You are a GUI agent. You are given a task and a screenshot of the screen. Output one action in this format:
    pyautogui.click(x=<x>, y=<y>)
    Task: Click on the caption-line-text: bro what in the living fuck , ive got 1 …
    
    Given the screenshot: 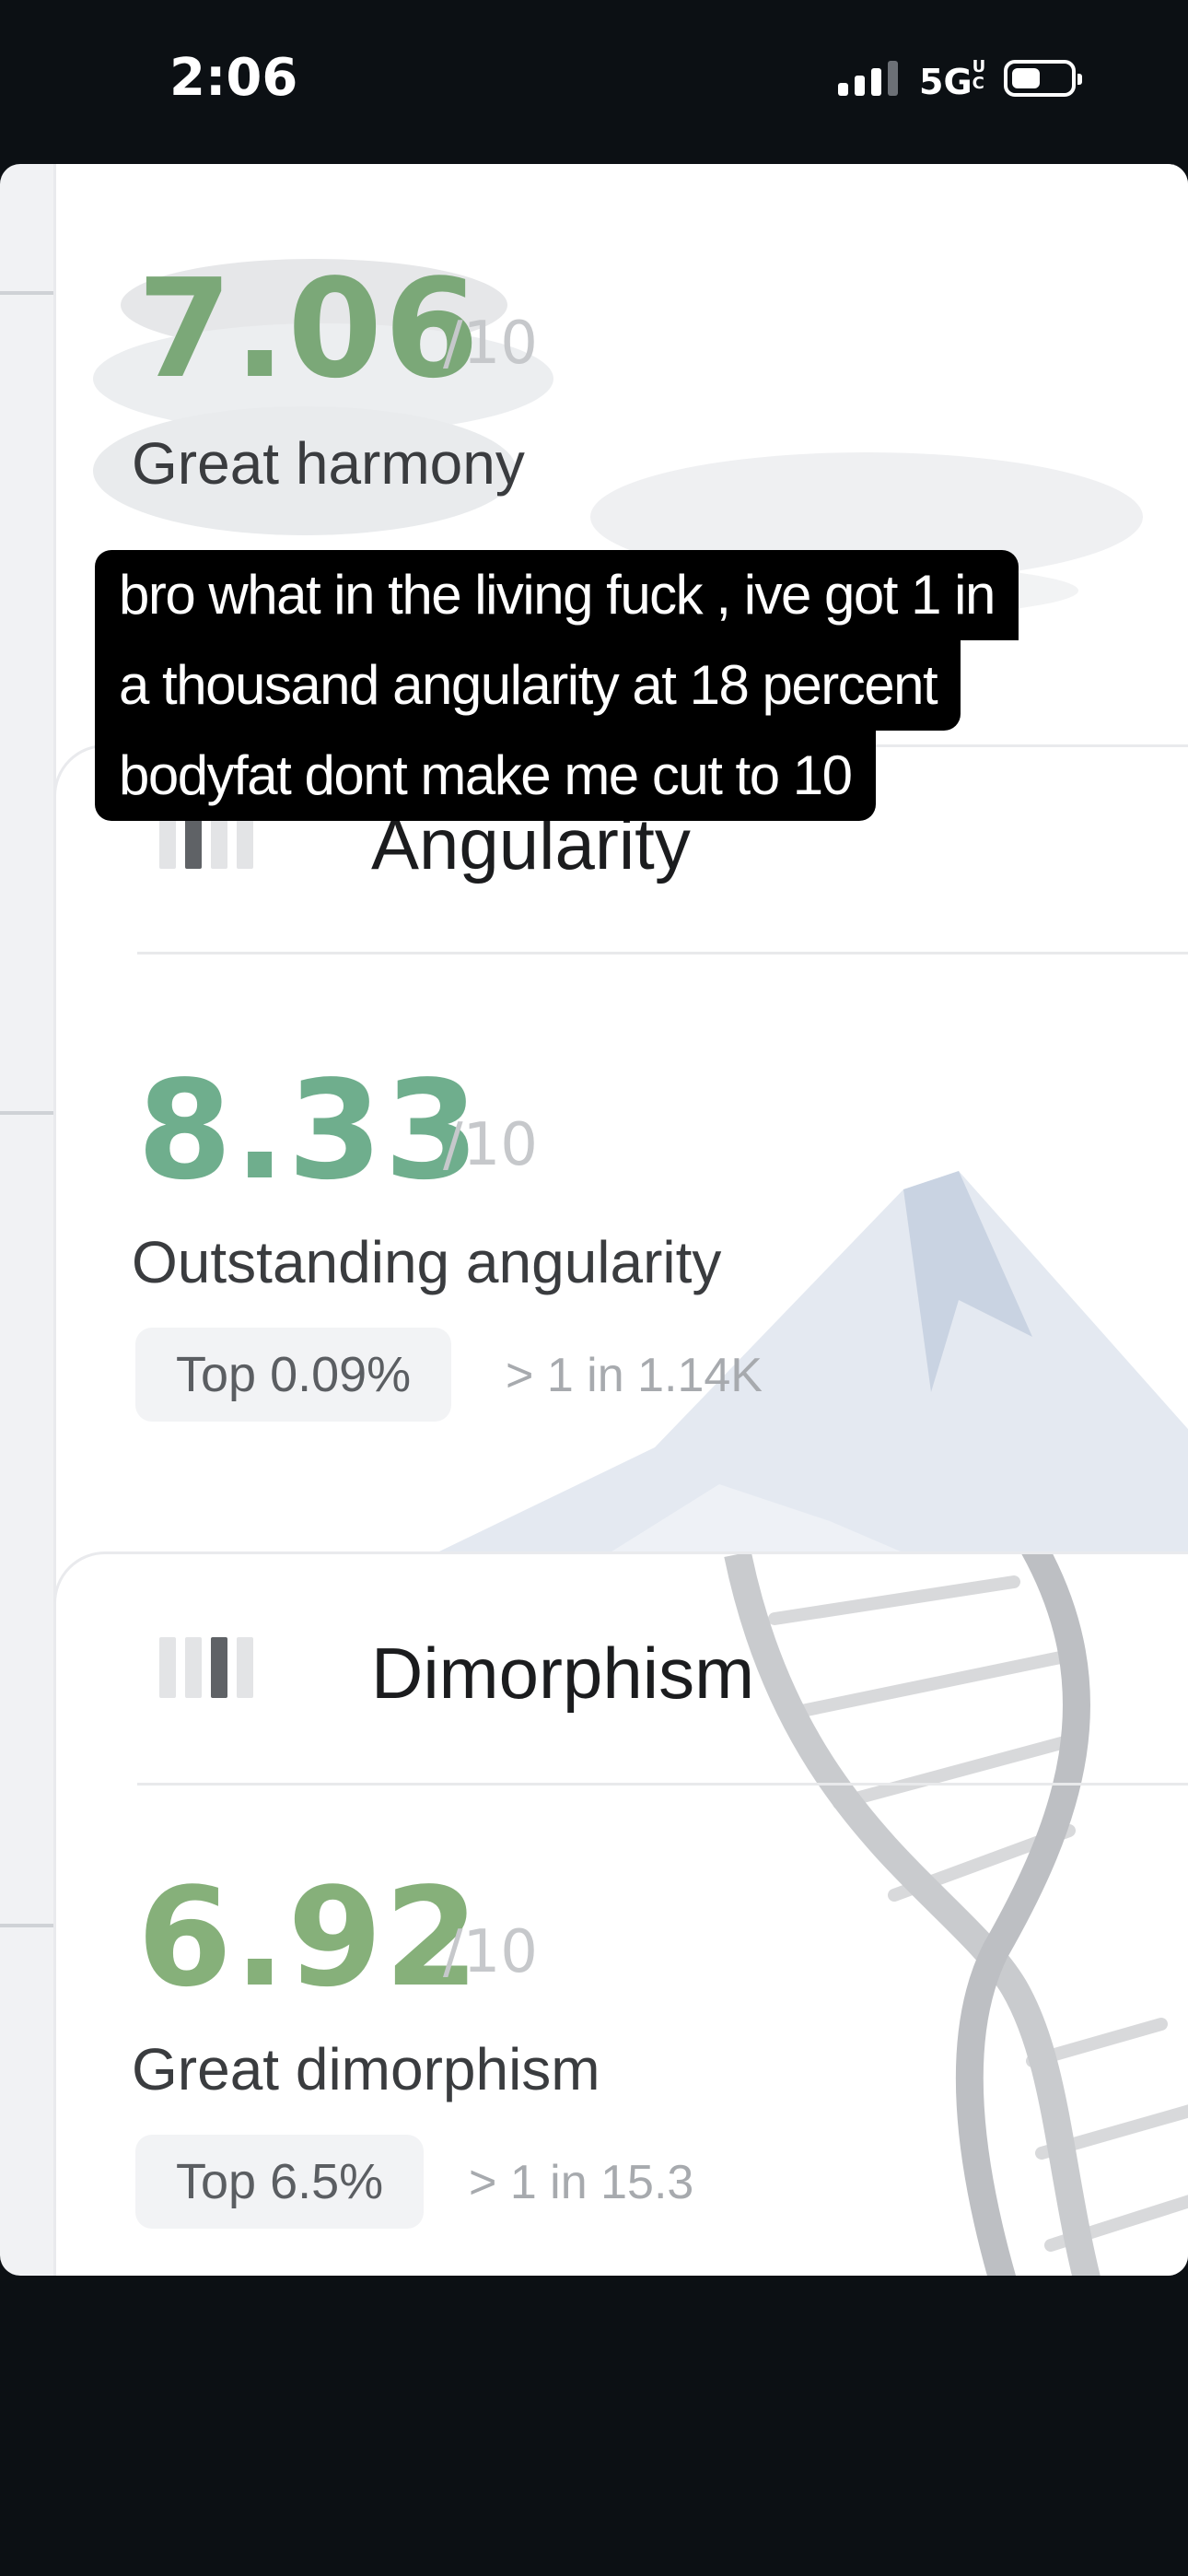 What is the action you would take?
    pyautogui.click(x=557, y=595)
    